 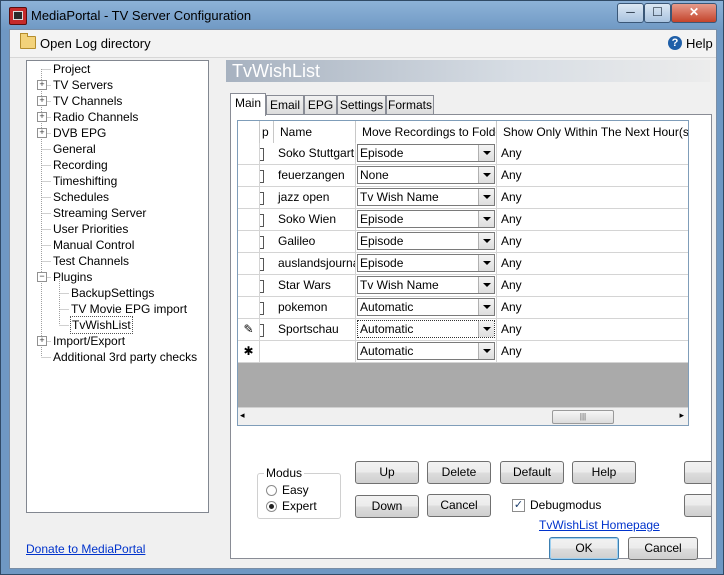 I want to click on collapse-icon: −, so click(x=42, y=277).